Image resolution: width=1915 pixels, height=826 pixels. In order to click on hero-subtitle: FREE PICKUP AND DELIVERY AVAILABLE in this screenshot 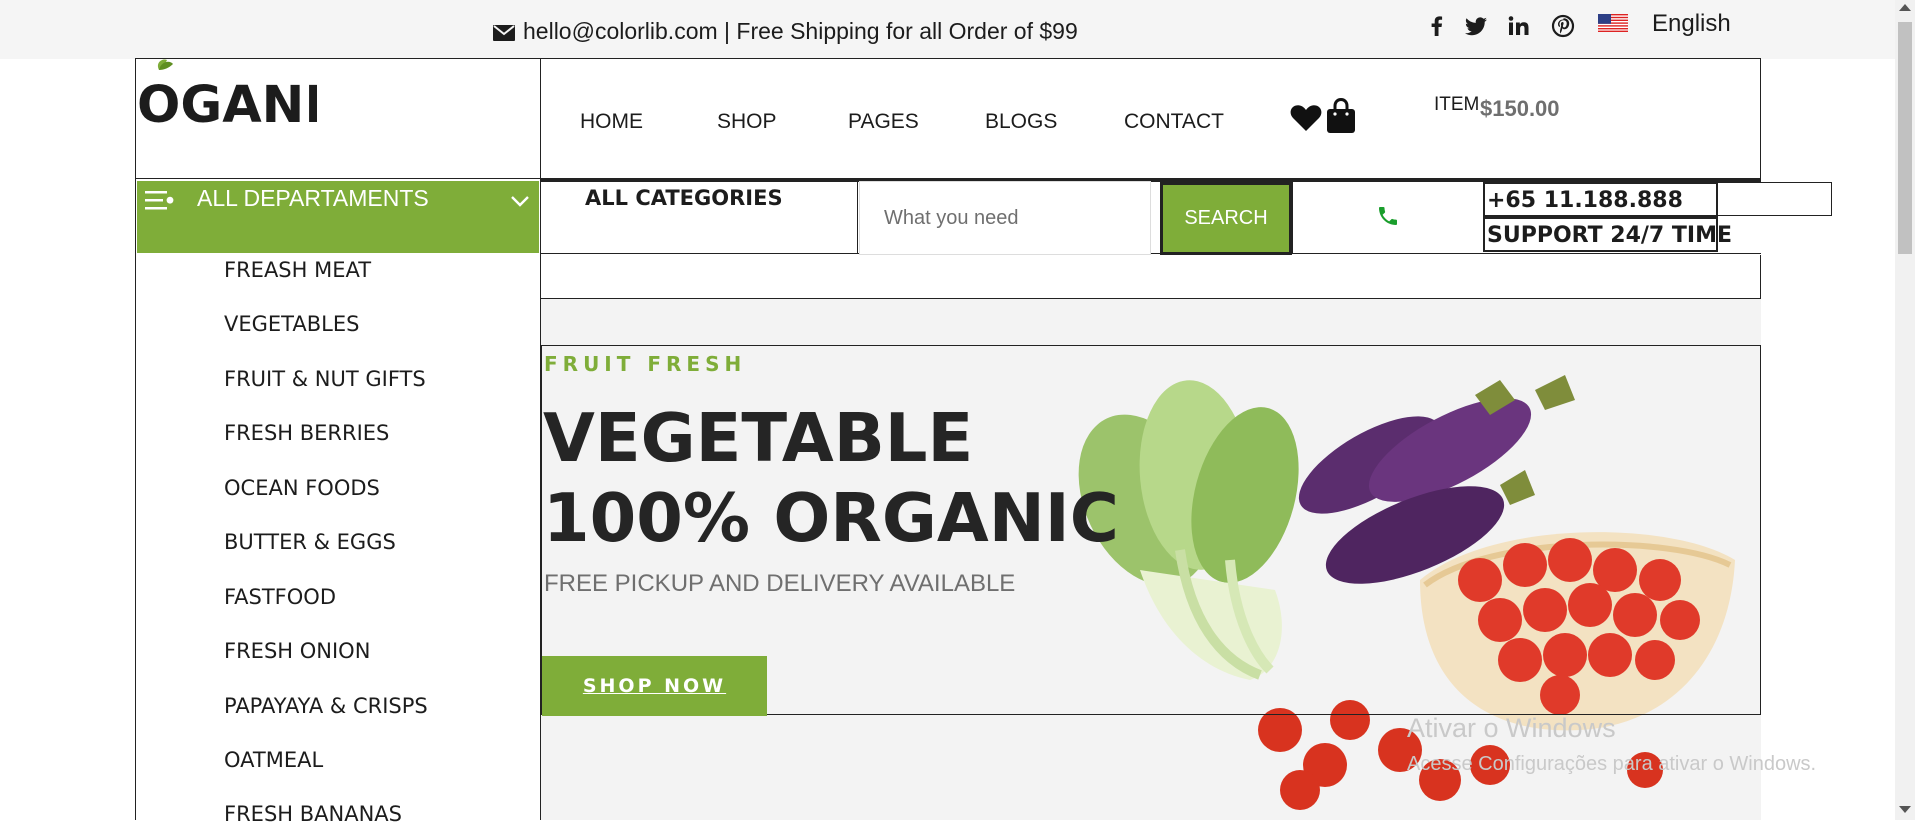, I will do `click(780, 583)`.